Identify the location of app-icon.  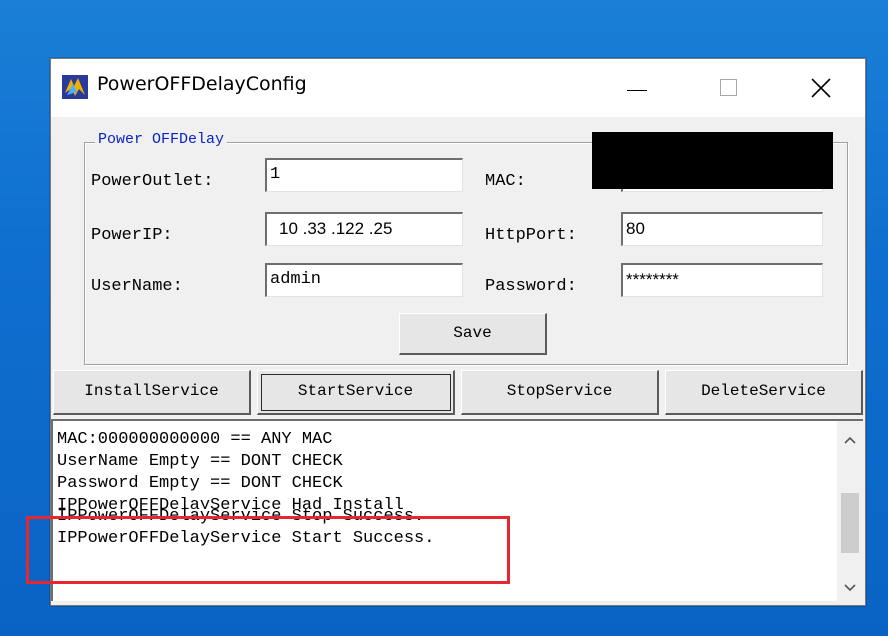
(75, 87).